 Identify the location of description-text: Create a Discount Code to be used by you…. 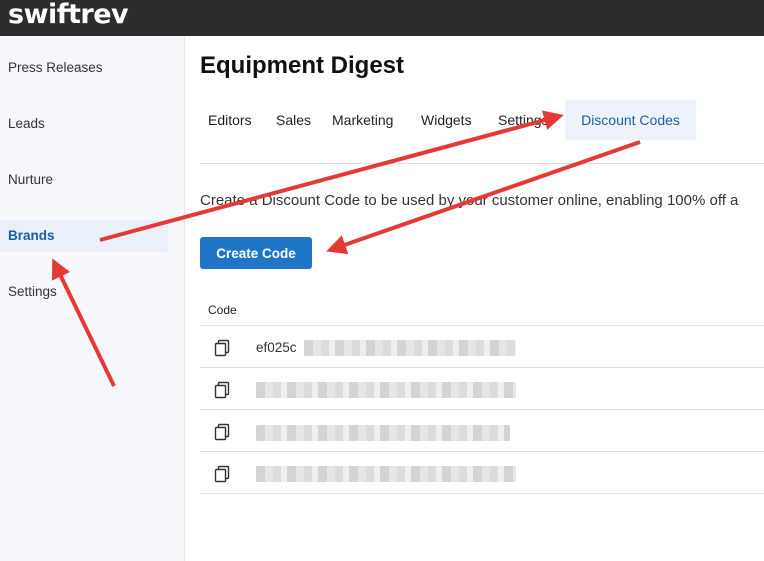
(469, 200).